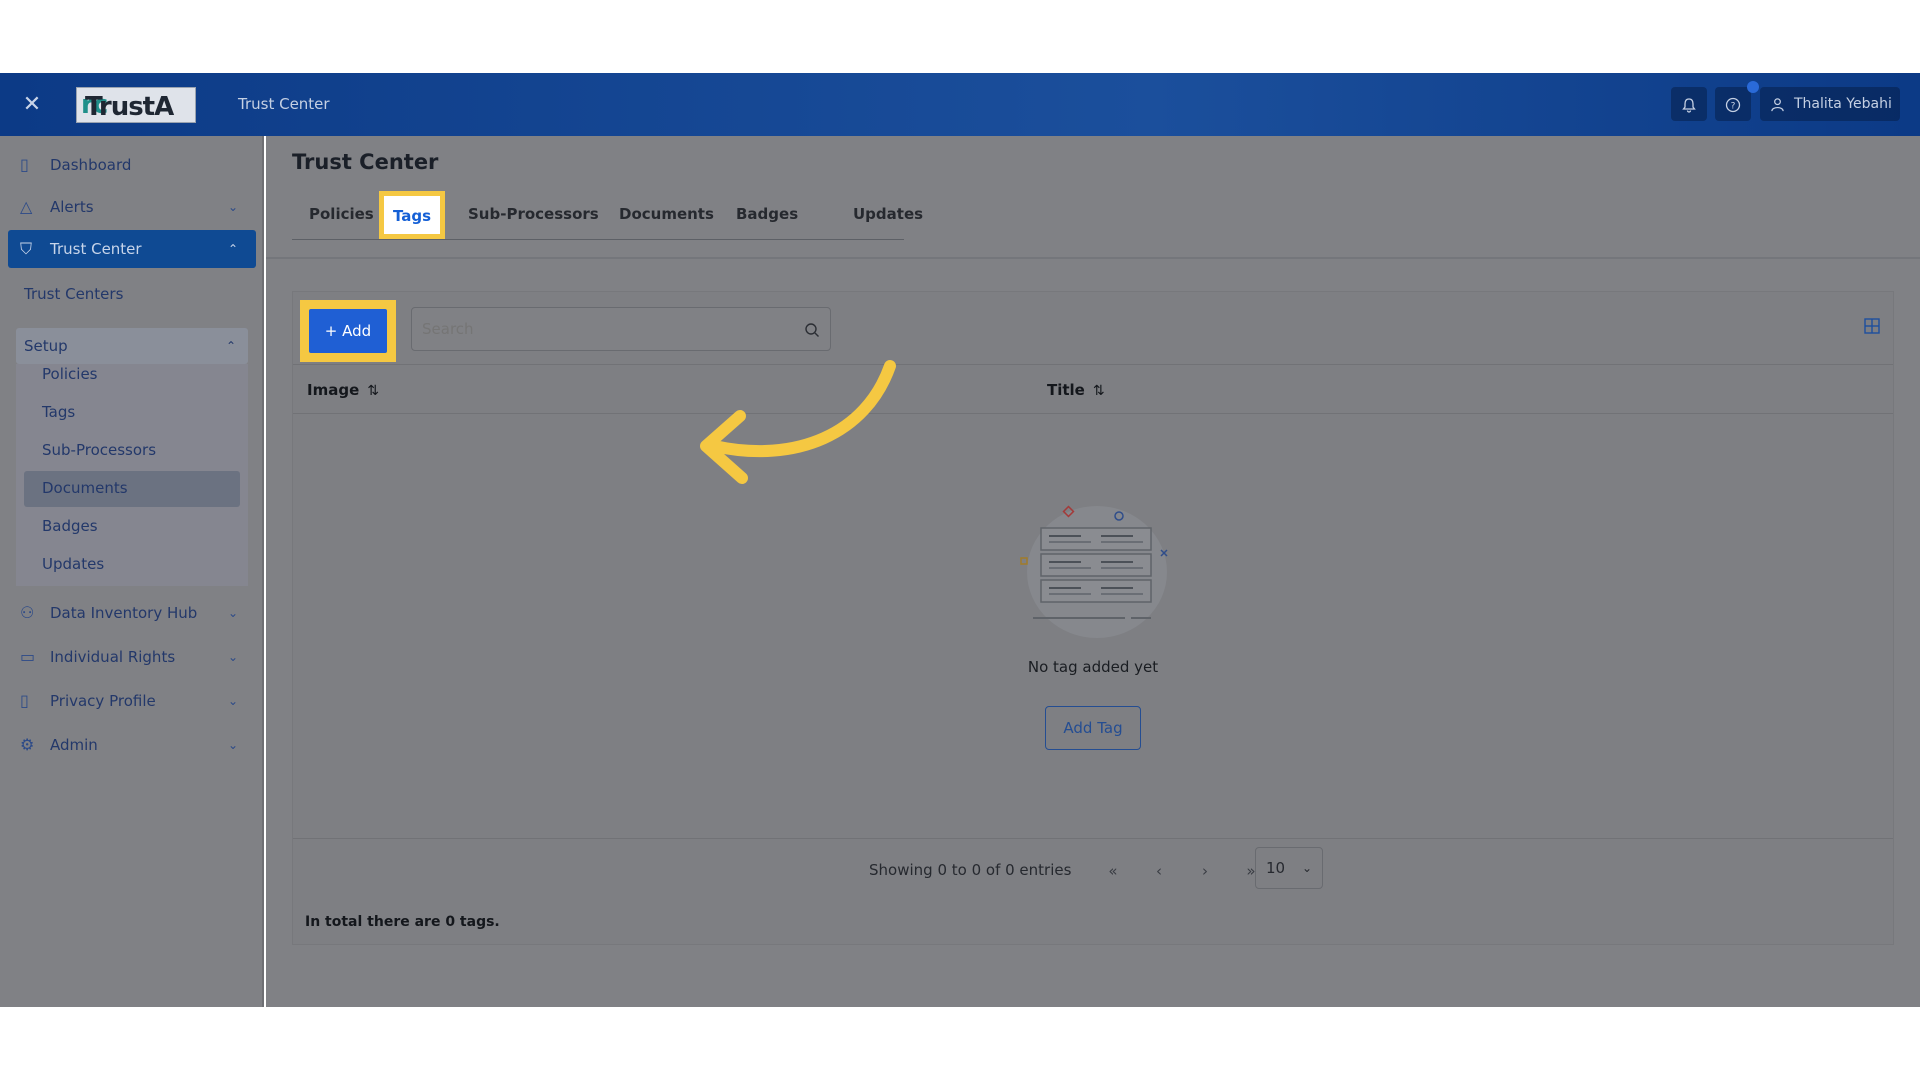  What do you see at coordinates (402, 922) in the screenshot?
I see `total-count-text: In total there are 0 tags.` at bounding box center [402, 922].